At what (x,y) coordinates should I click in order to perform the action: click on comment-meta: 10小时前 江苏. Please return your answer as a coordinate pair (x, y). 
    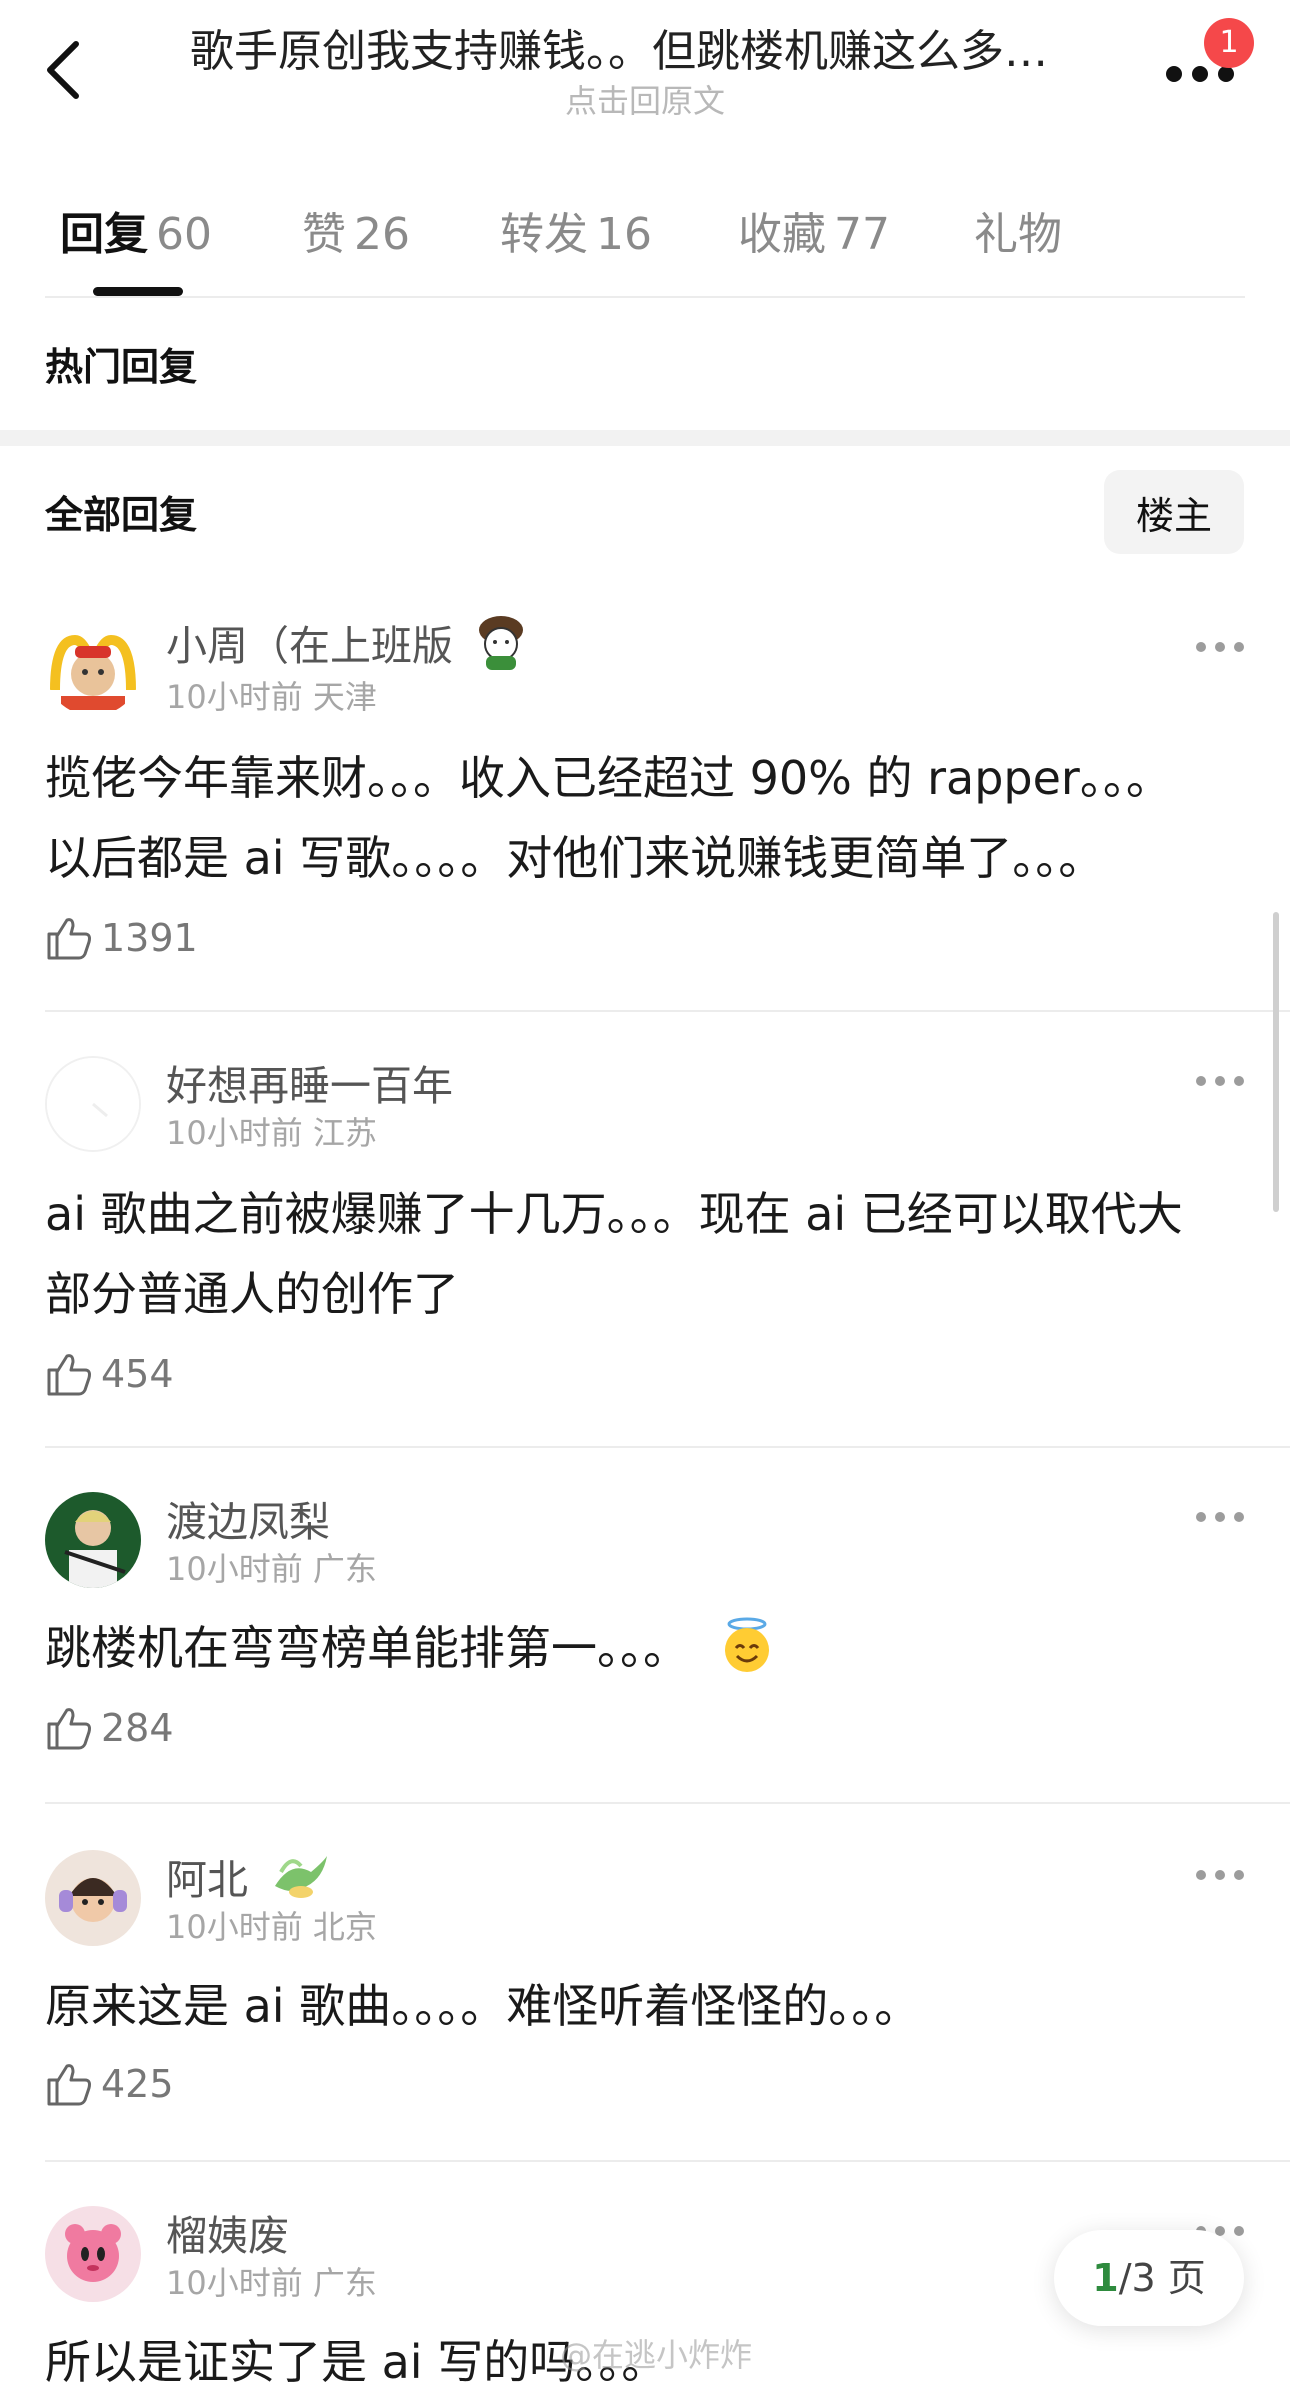
    Looking at the image, I should click on (271, 1133).